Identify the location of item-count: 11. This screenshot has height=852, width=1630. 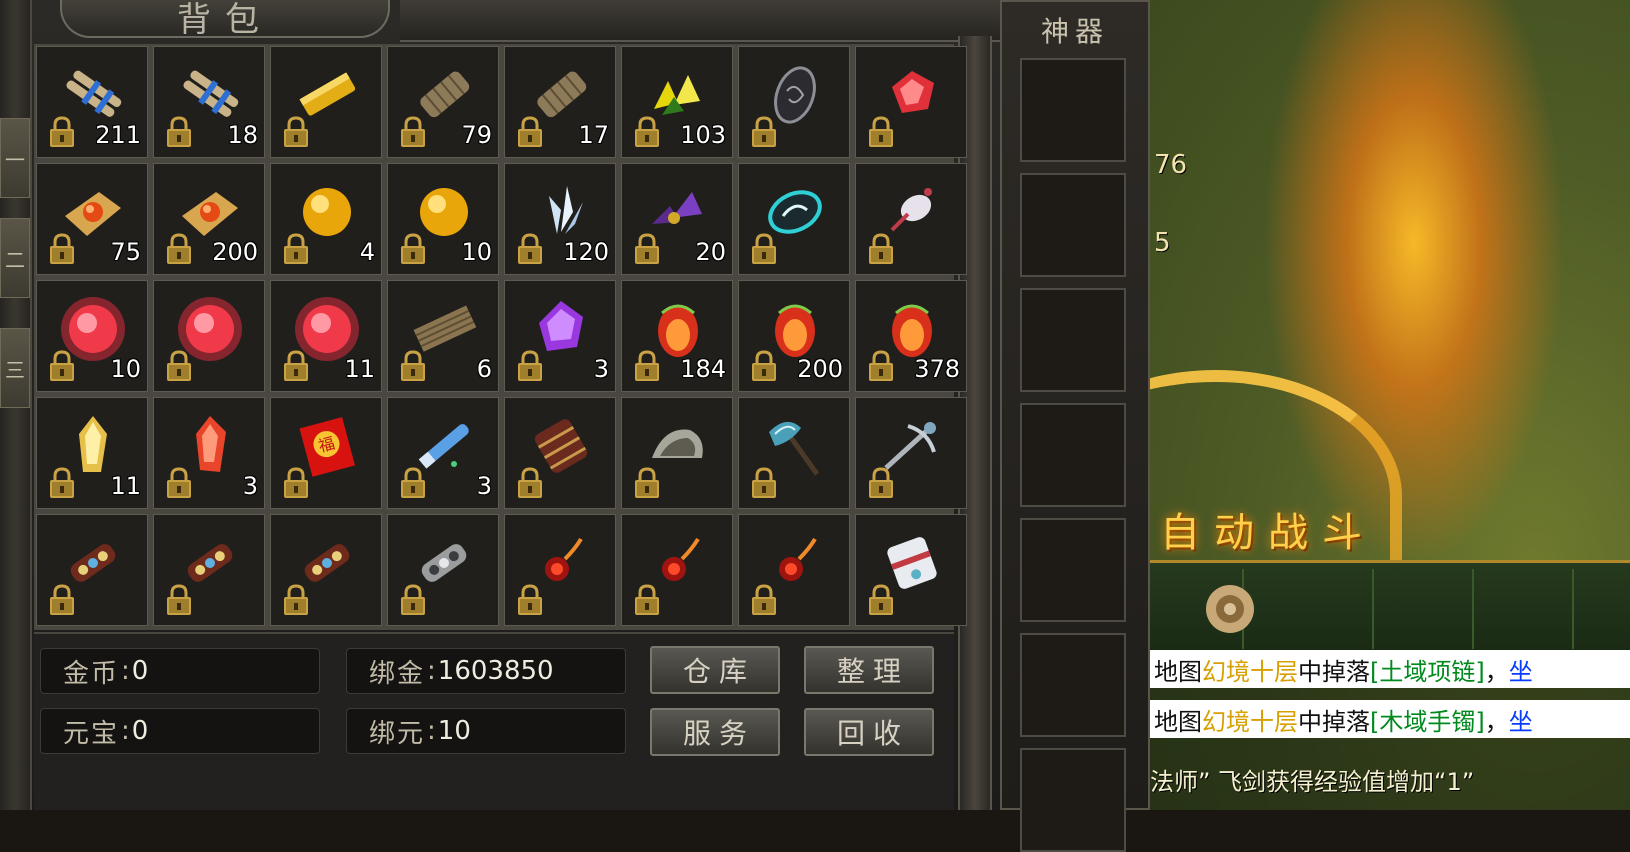
(359, 369).